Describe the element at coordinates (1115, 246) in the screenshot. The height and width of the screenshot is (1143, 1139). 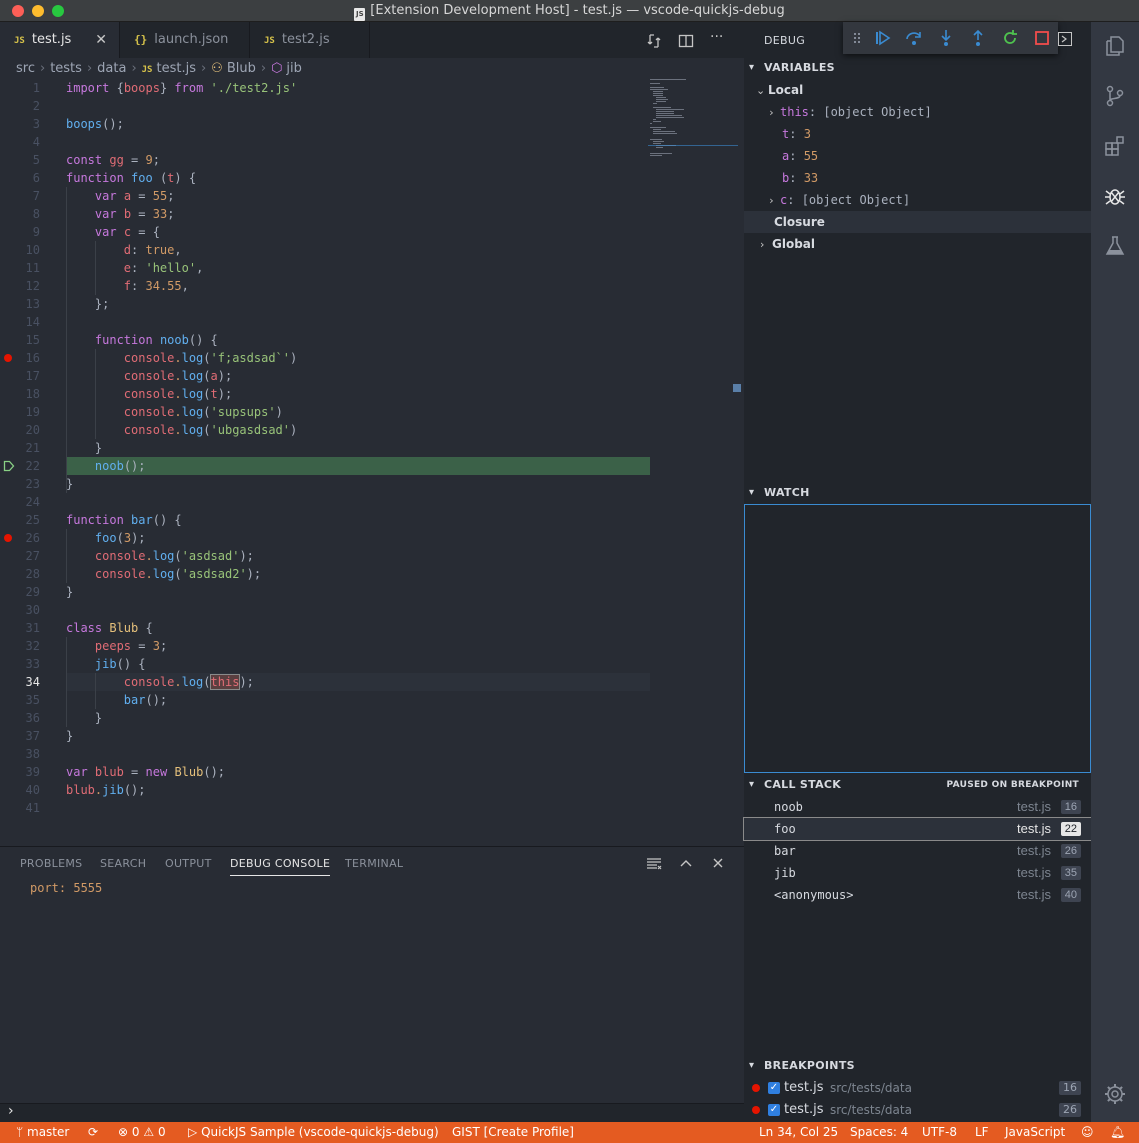
I see `testing-flask-icon` at that location.